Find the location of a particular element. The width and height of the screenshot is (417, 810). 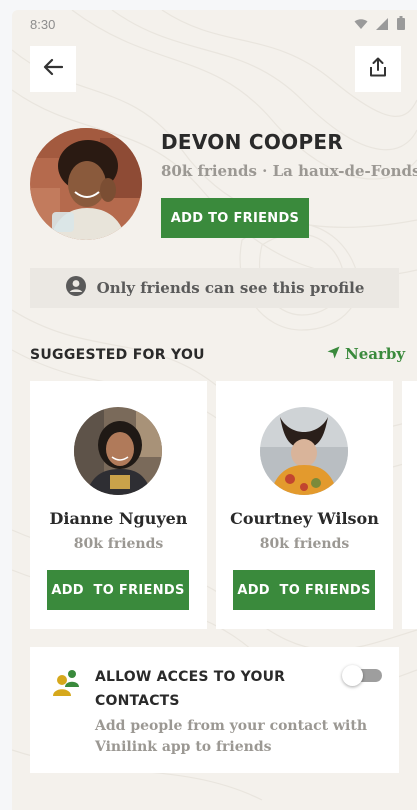

share-button is located at coordinates (378, 69).